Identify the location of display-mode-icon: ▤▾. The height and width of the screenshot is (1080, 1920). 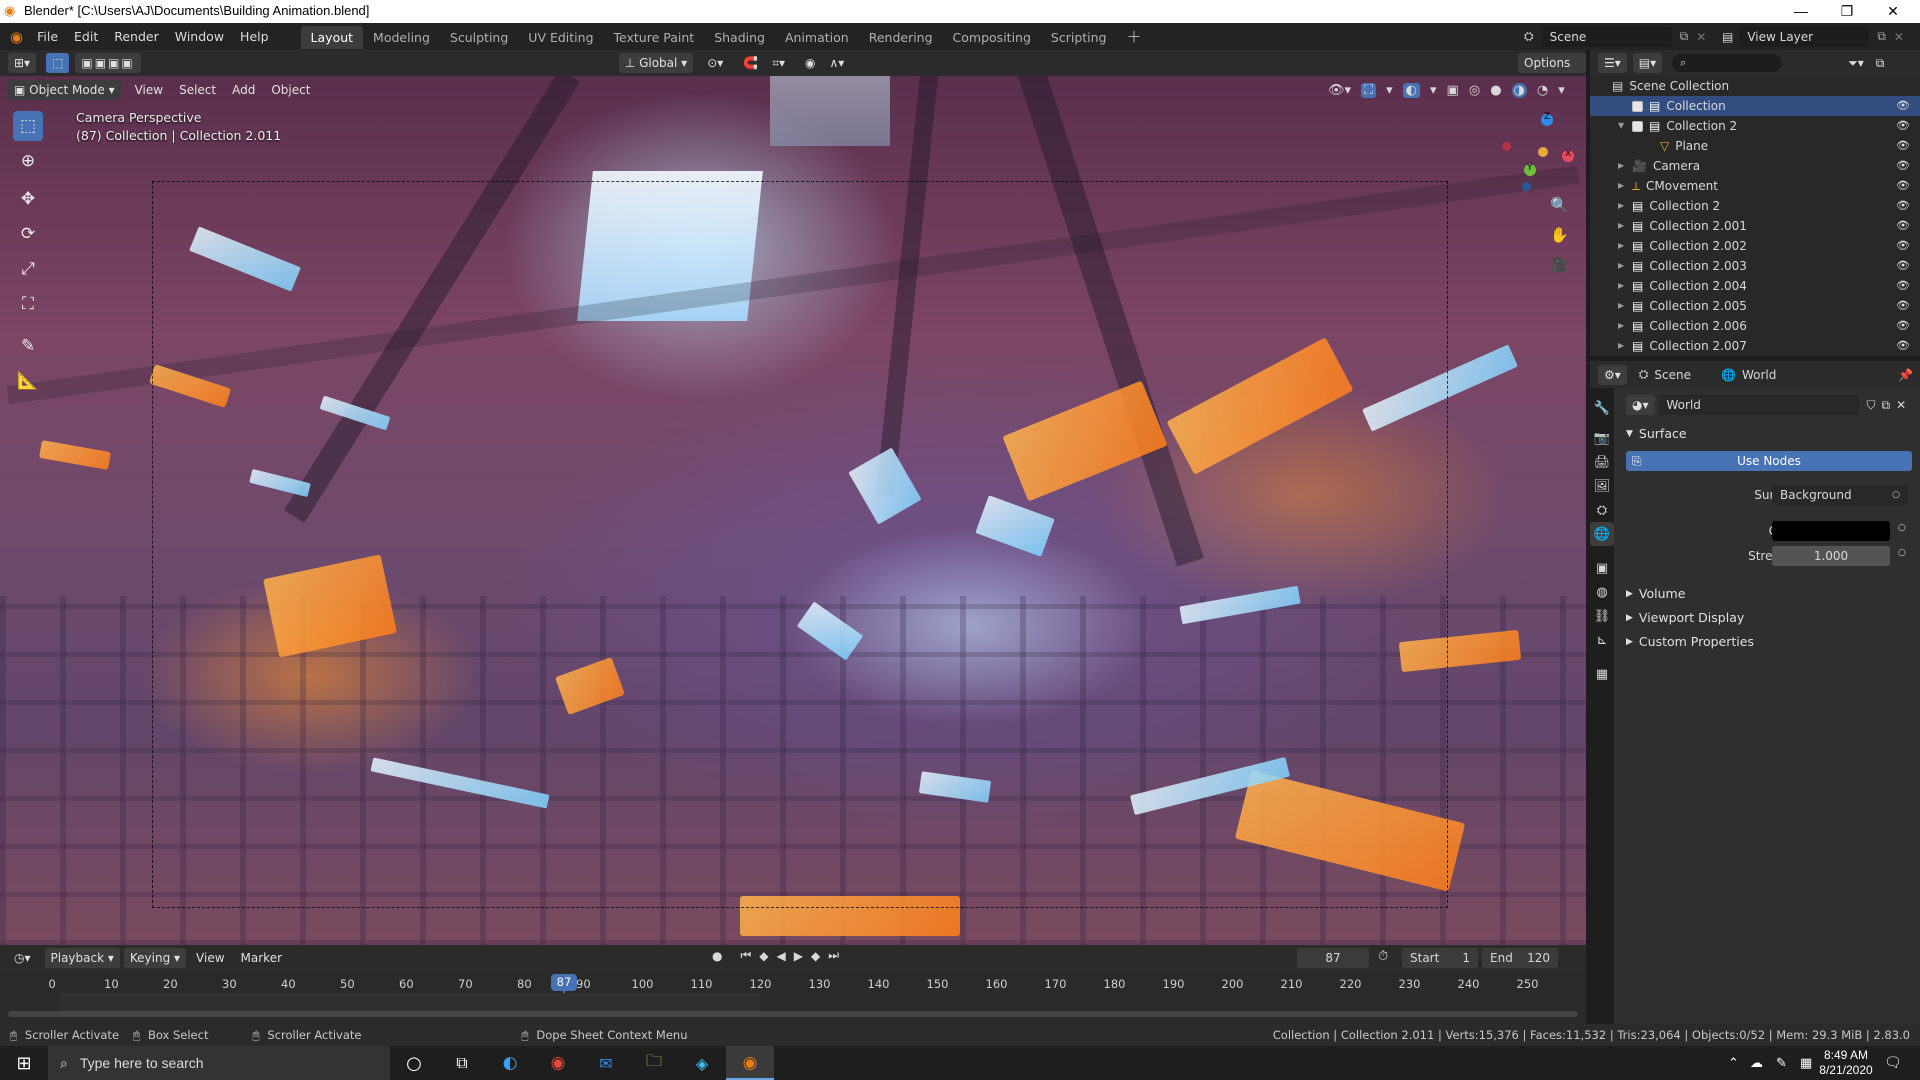
(1647, 63).